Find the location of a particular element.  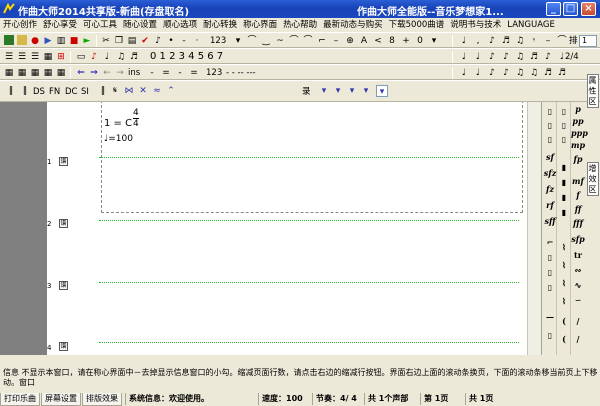

double-note-icon: ♫ is located at coordinates (520, 57).